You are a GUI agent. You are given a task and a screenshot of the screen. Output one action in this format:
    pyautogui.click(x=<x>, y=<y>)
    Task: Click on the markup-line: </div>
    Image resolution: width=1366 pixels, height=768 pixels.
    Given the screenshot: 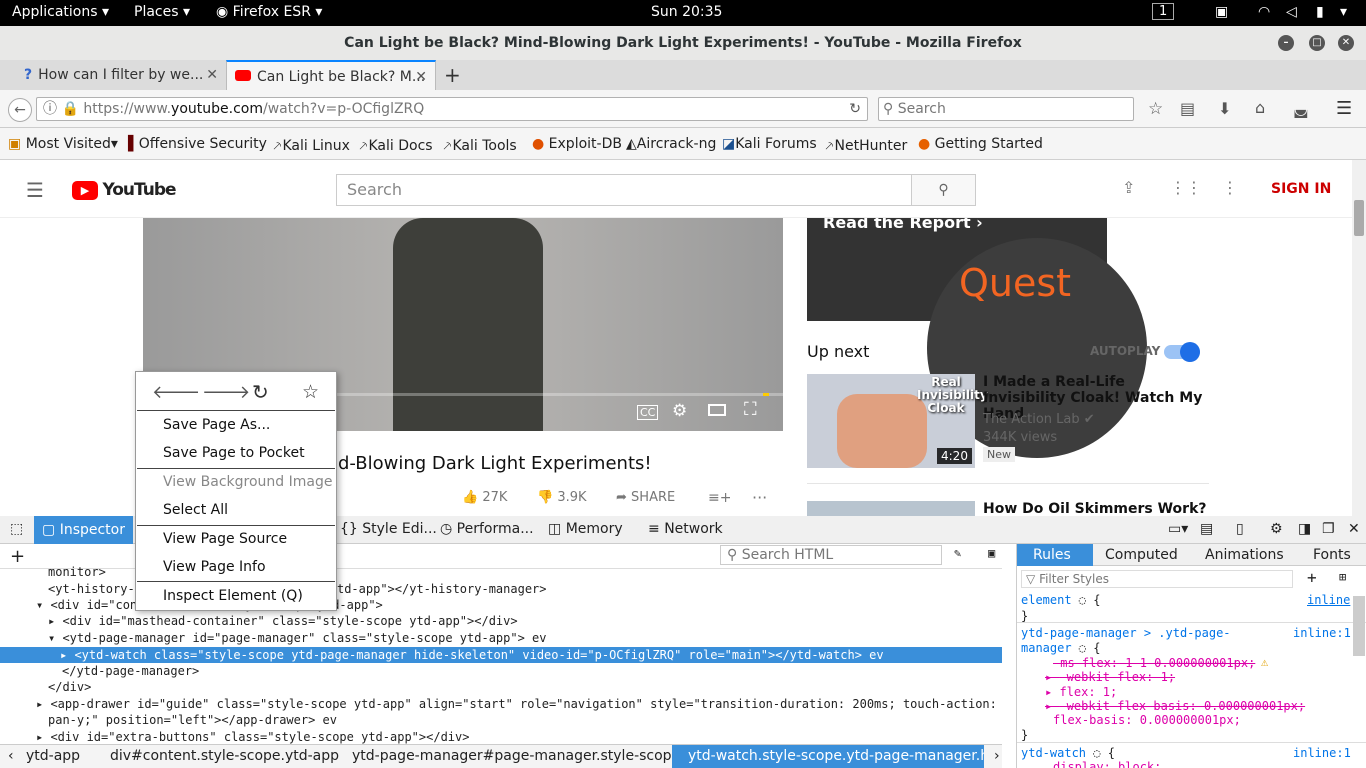 What is the action you would take?
    pyautogui.click(x=69, y=687)
    